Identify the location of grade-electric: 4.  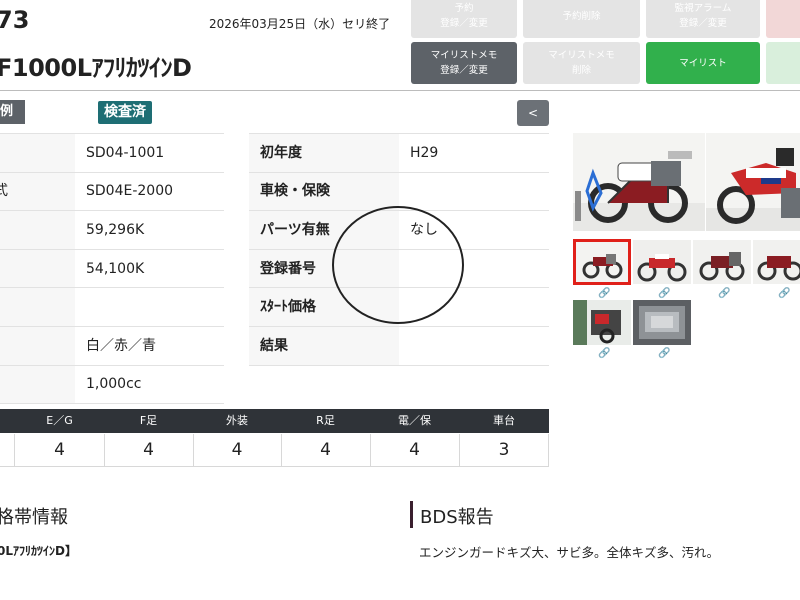
(414, 450).